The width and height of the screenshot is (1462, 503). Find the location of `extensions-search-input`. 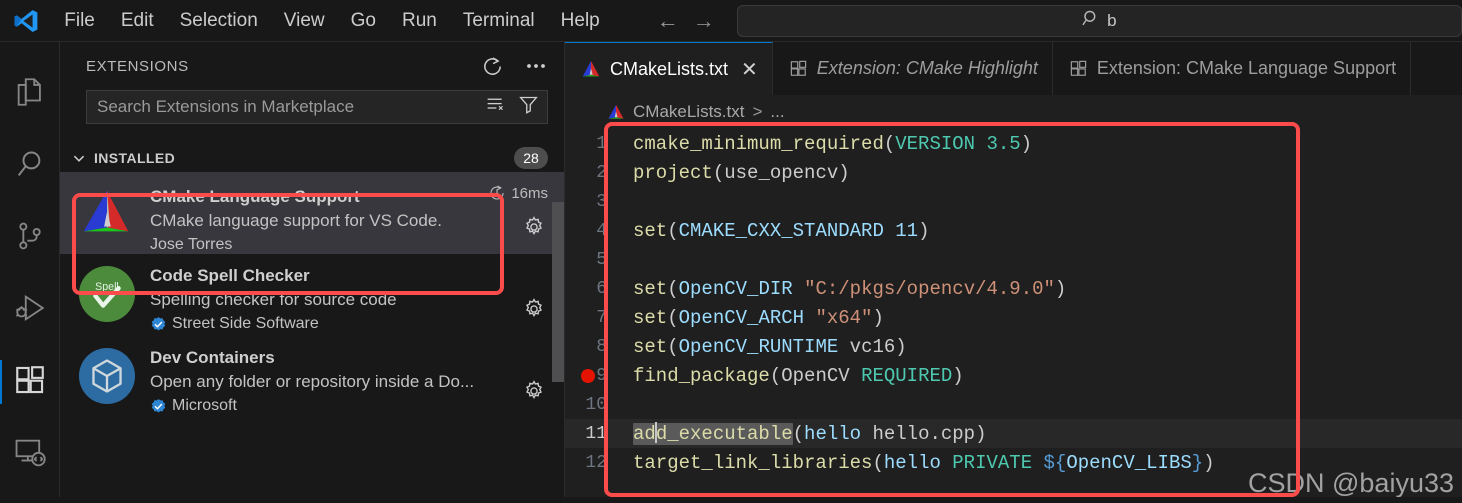

extensions-search-input is located at coordinates (286, 107).